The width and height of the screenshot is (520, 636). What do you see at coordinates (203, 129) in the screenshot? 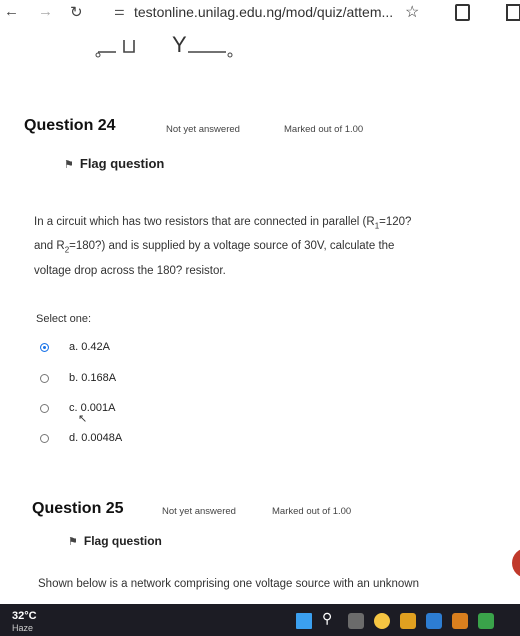
I see `question-24-status: Not yet answered` at bounding box center [203, 129].